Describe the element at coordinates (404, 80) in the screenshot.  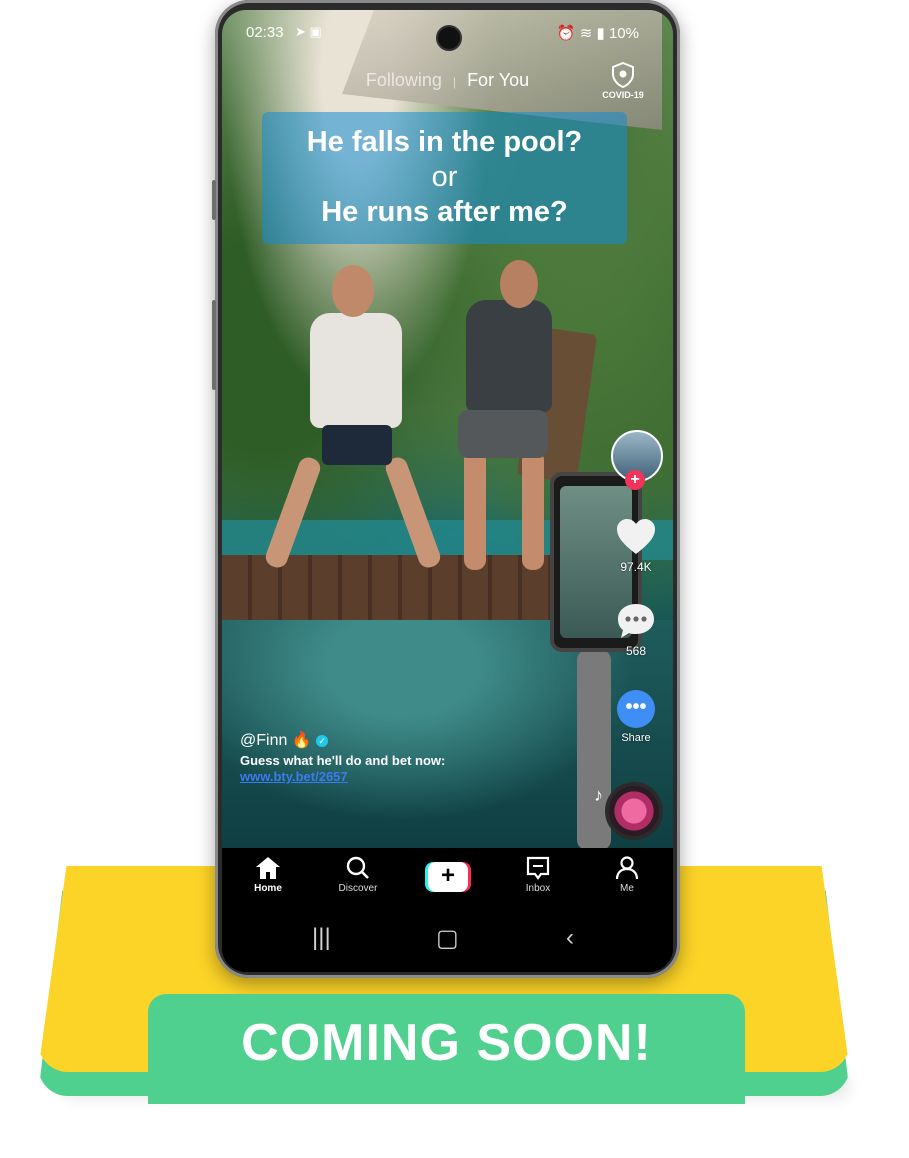
I see `tab-following: Following` at that location.